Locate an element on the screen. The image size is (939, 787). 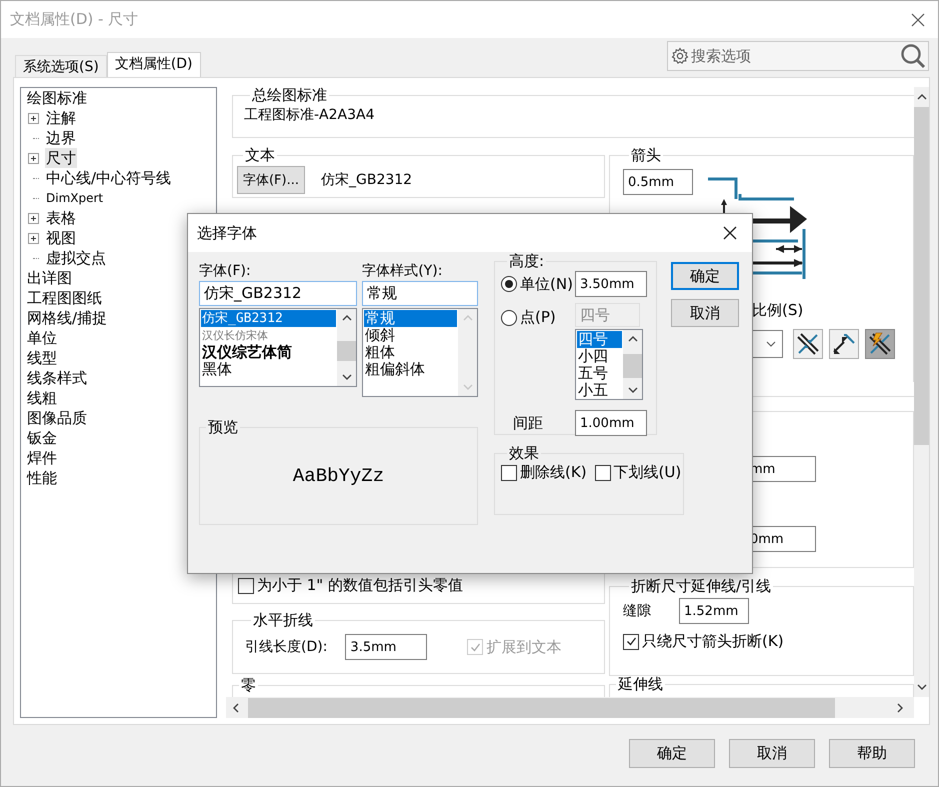
inward-arrows-icon is located at coordinates (808, 344).